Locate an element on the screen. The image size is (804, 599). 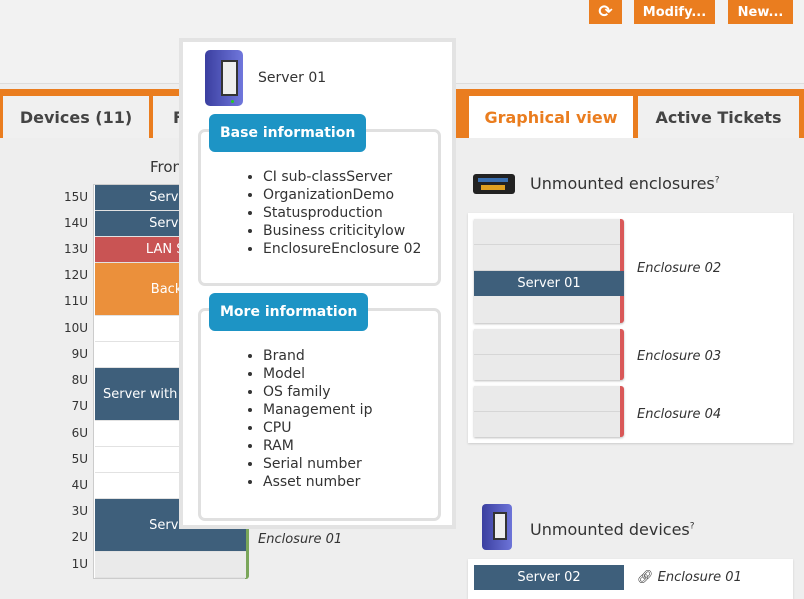
base-information-legend: Base information is located at coordinates (288, 133).